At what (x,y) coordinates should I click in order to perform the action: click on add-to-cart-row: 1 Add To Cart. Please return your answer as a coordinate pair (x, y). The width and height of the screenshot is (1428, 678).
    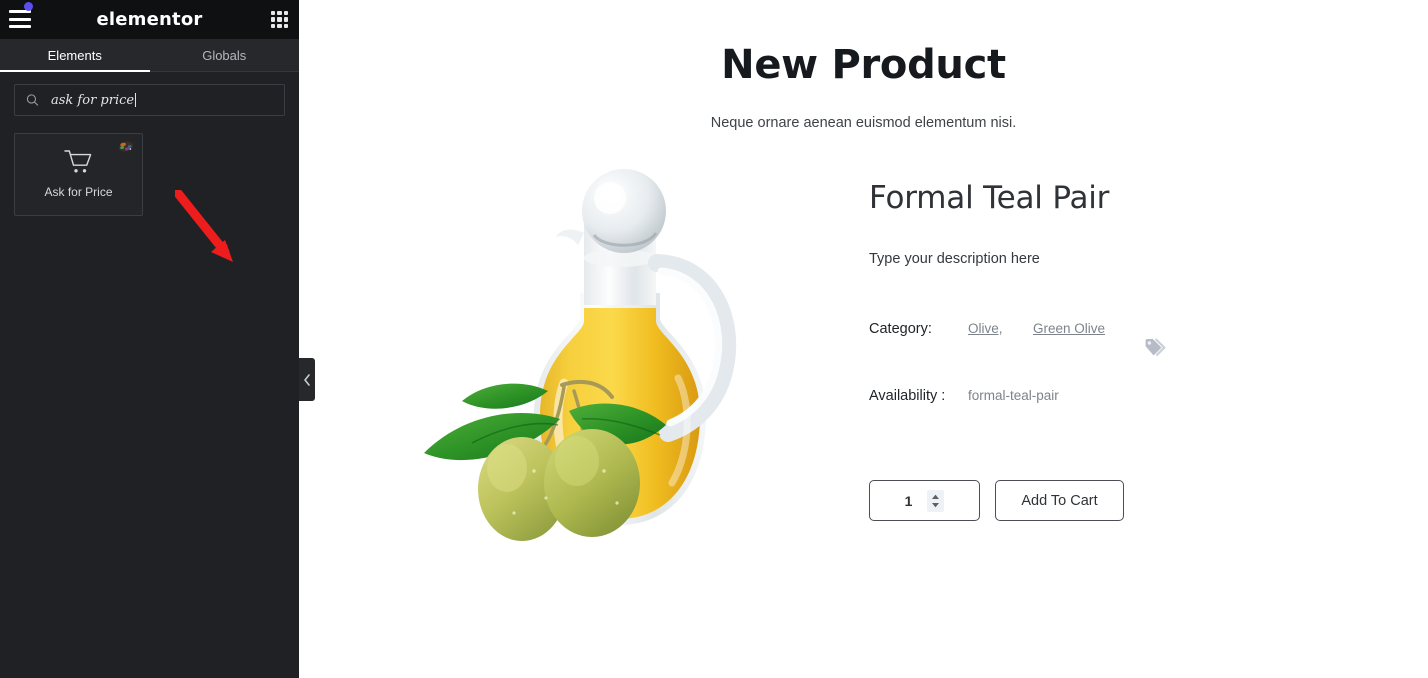
    Looking at the image, I should click on (1079, 500).